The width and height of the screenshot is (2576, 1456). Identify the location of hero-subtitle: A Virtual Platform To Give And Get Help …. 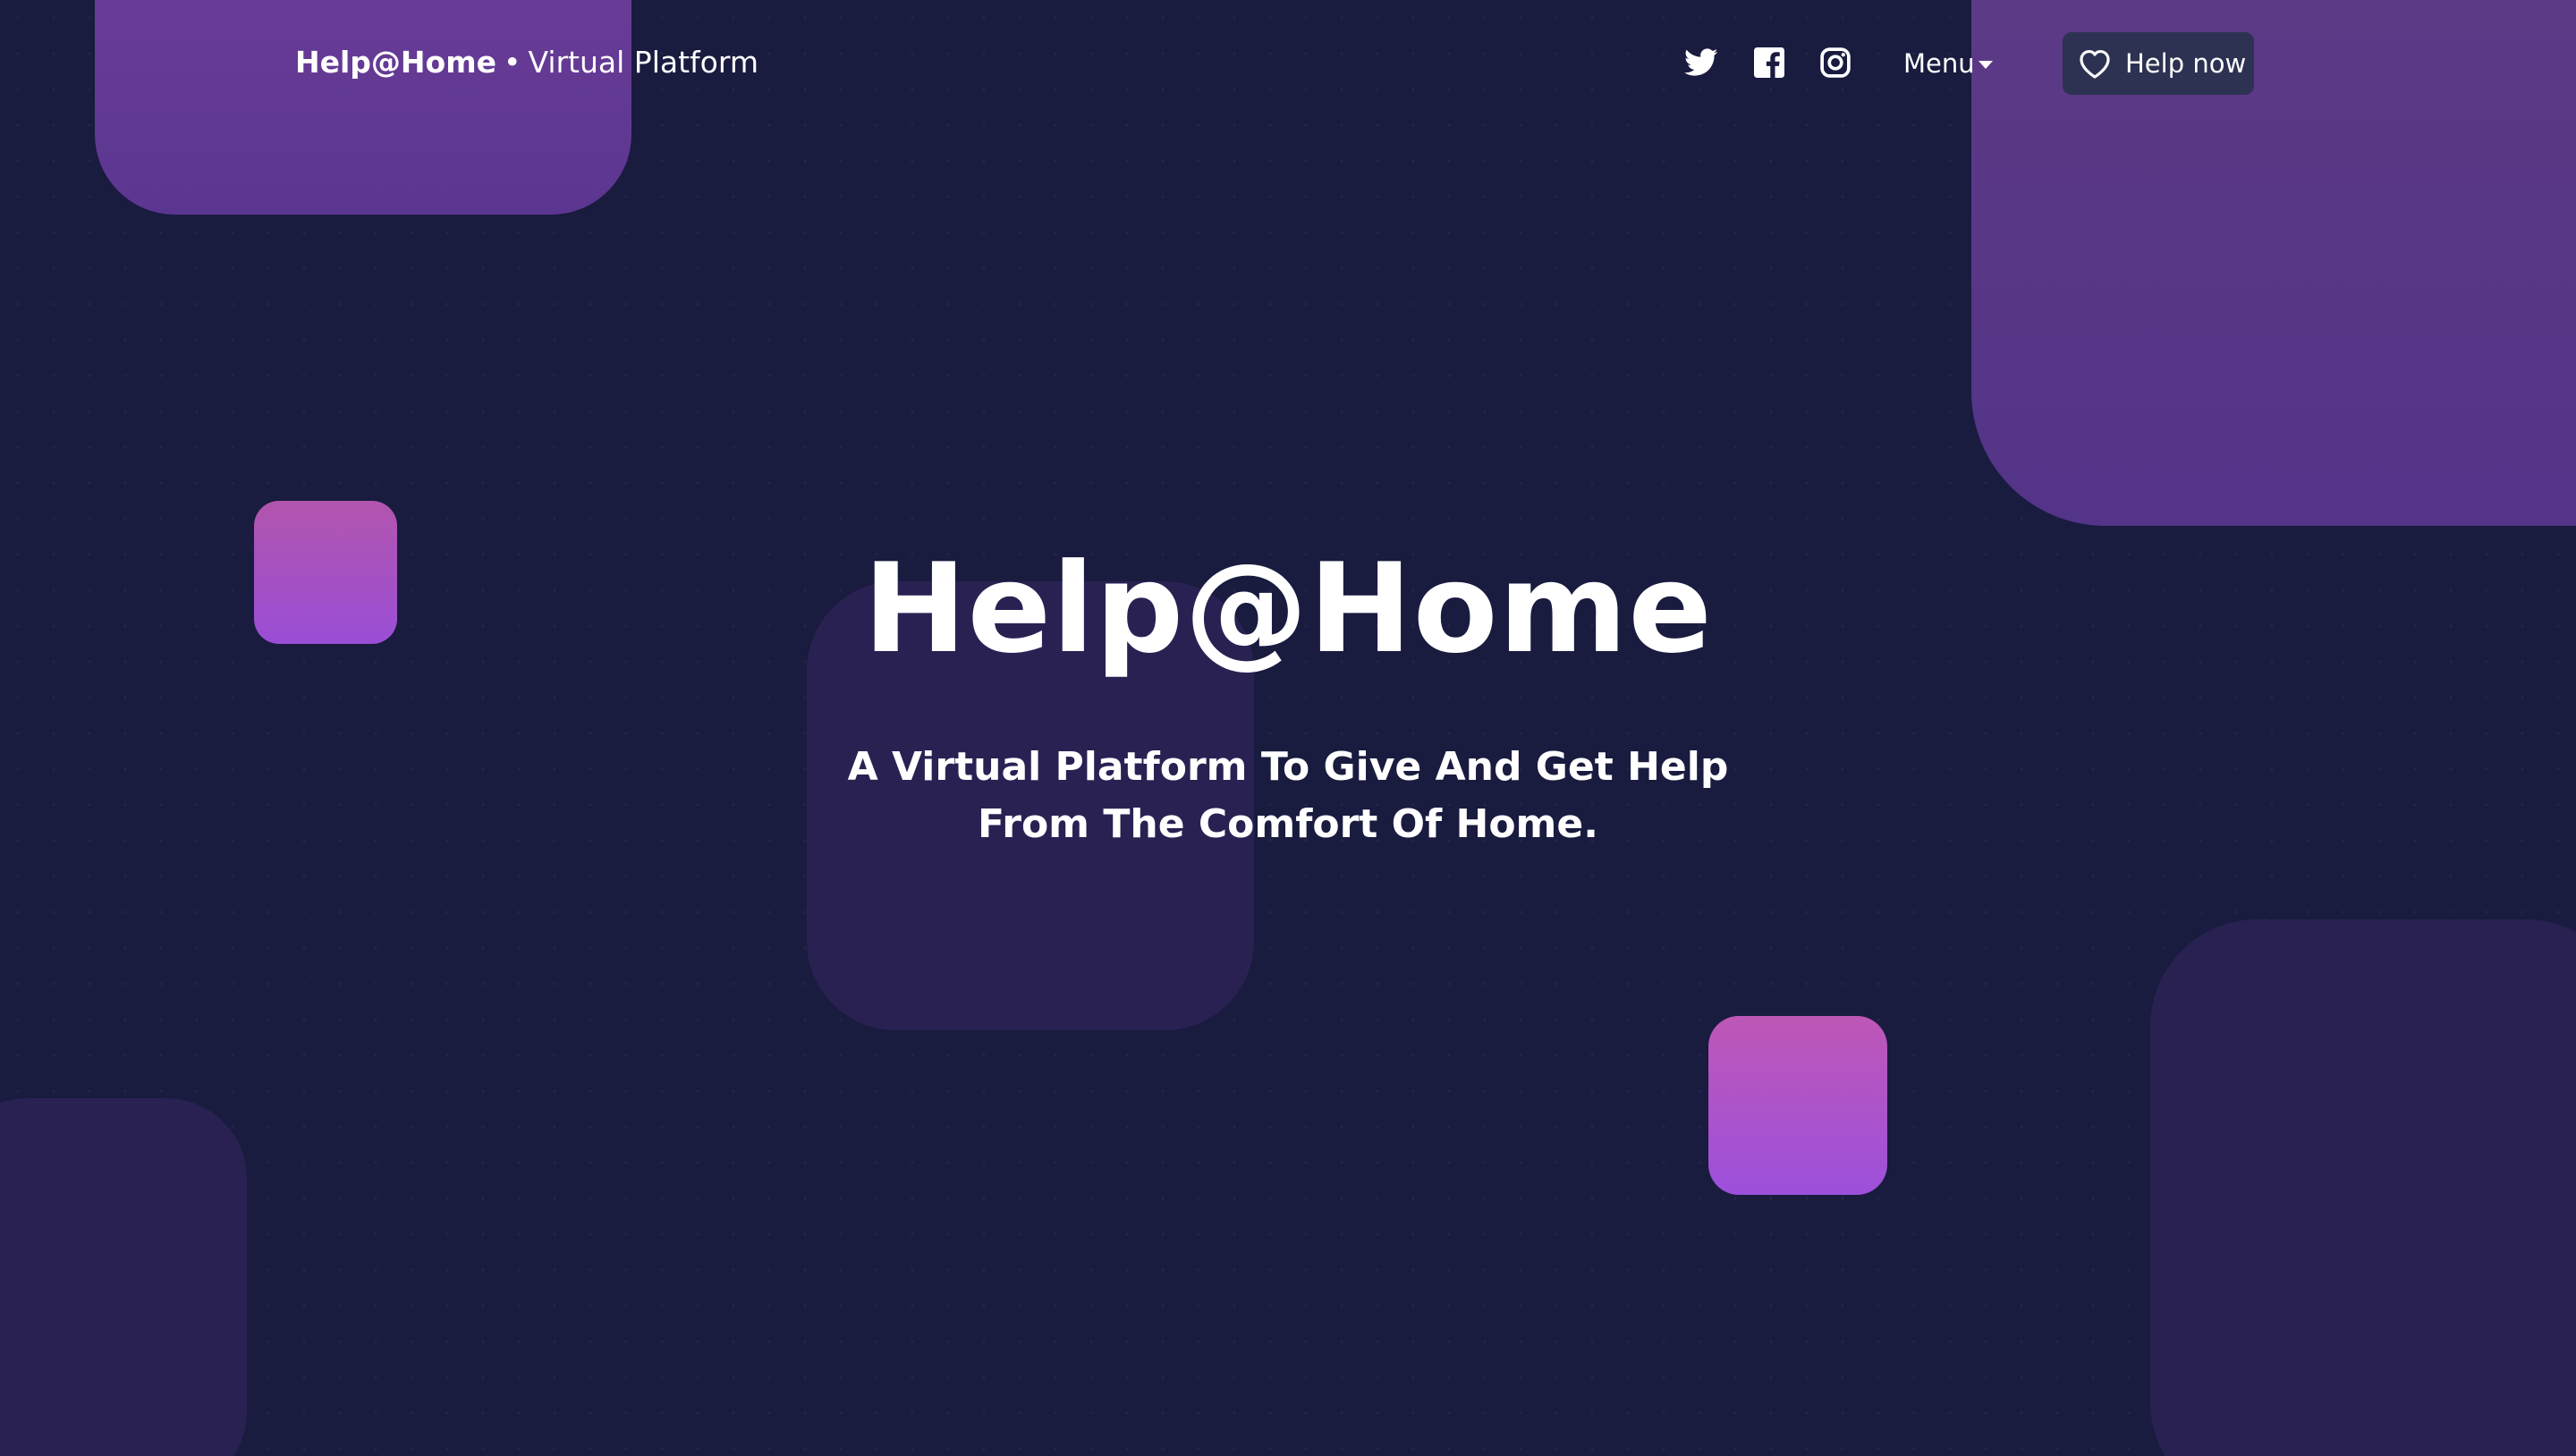
(1288, 795).